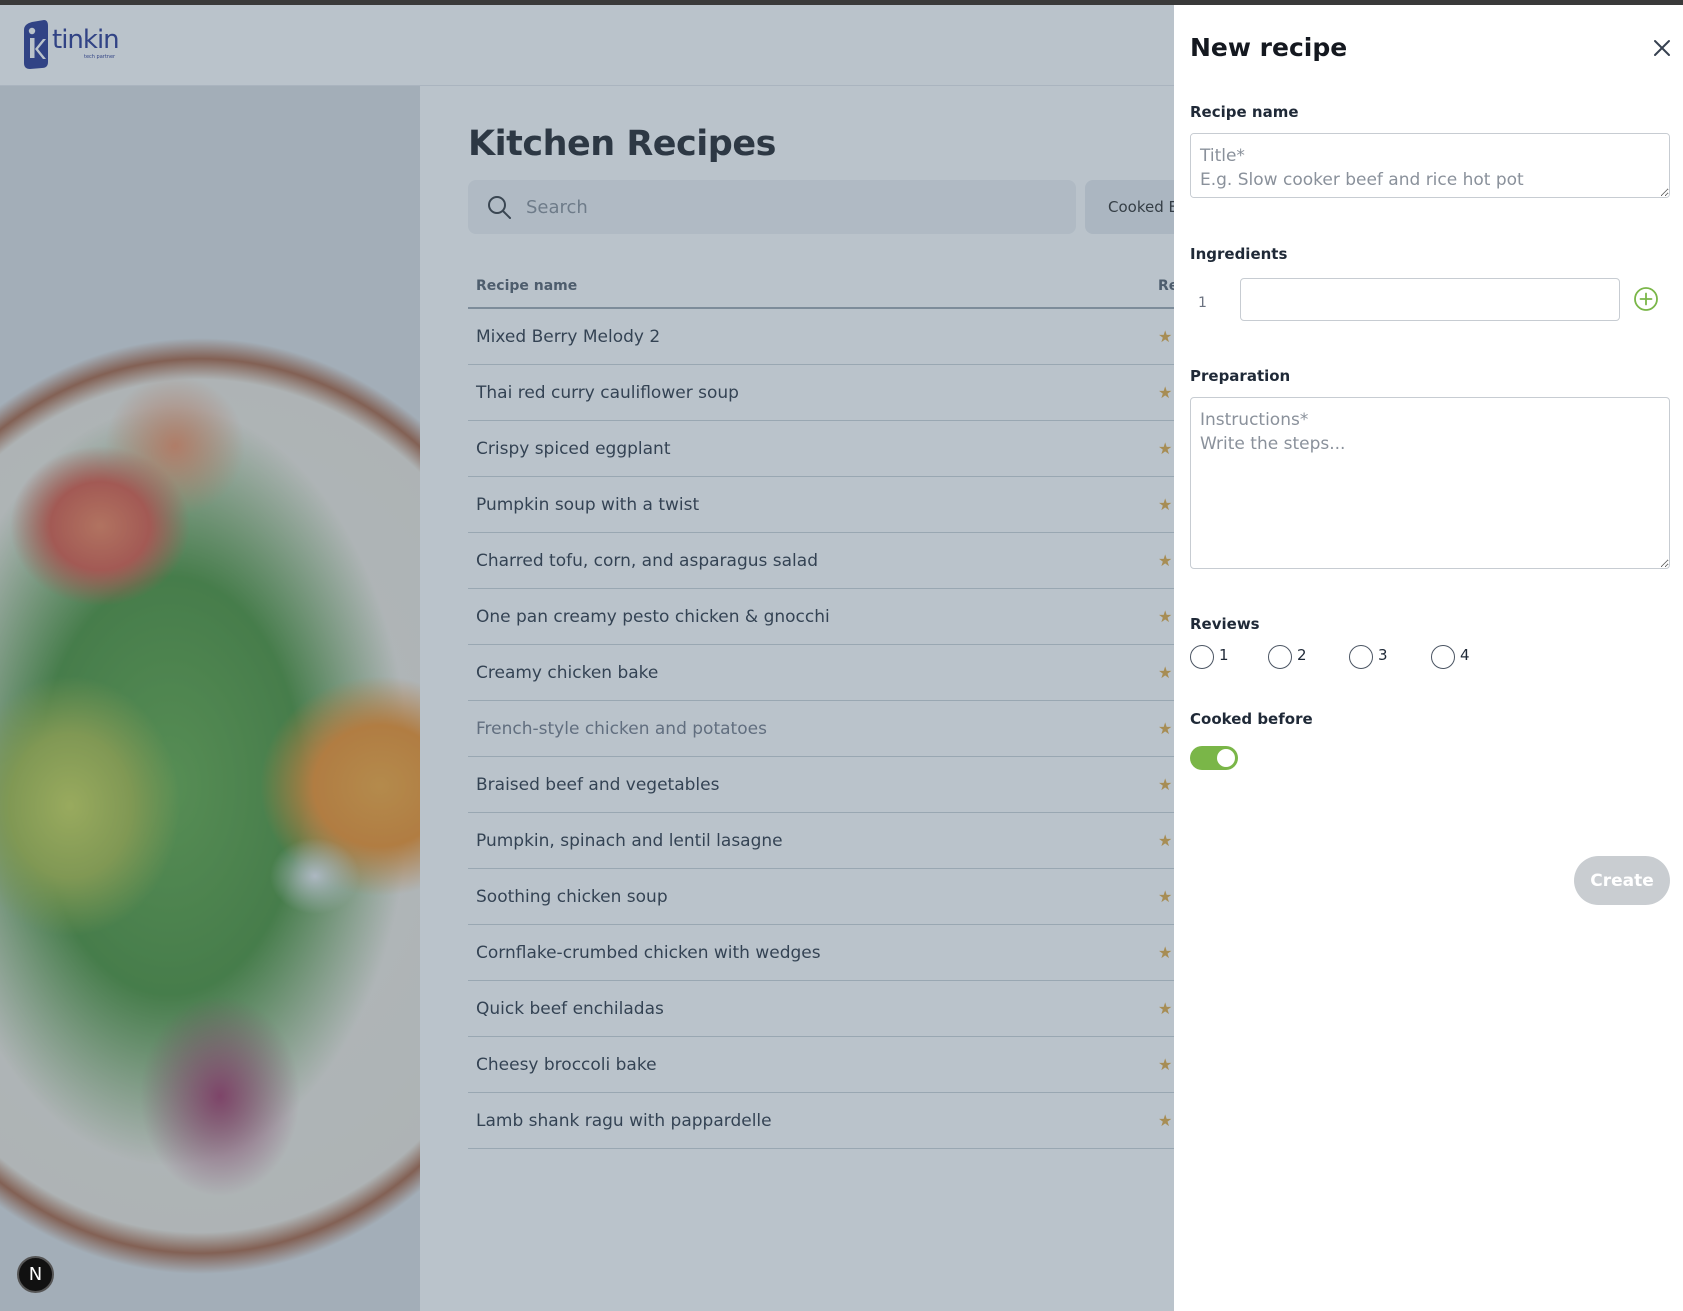 This screenshot has width=1683, height=1311. I want to click on review-option-4: 4, so click(1450, 657).